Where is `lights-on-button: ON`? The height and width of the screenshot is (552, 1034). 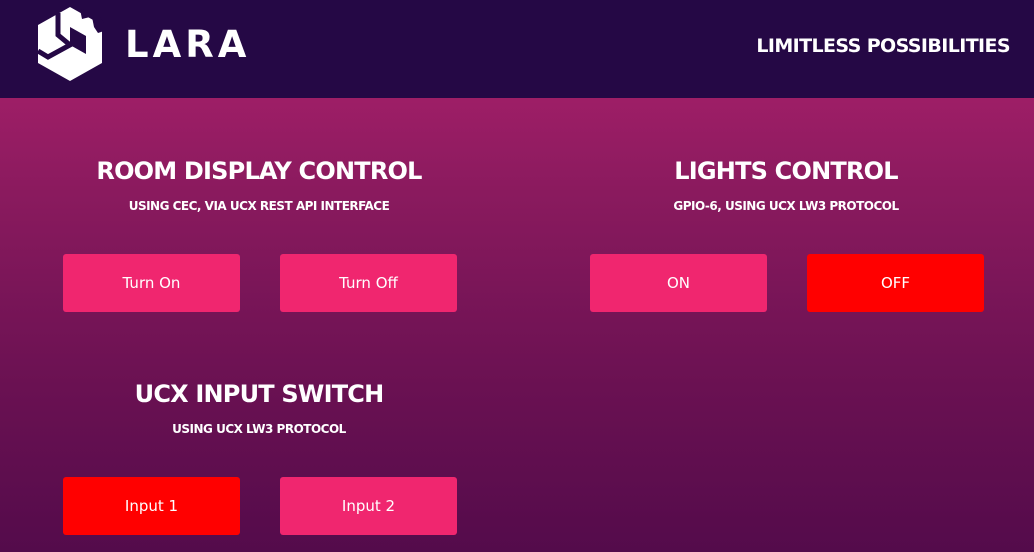 lights-on-button: ON is located at coordinates (678, 283).